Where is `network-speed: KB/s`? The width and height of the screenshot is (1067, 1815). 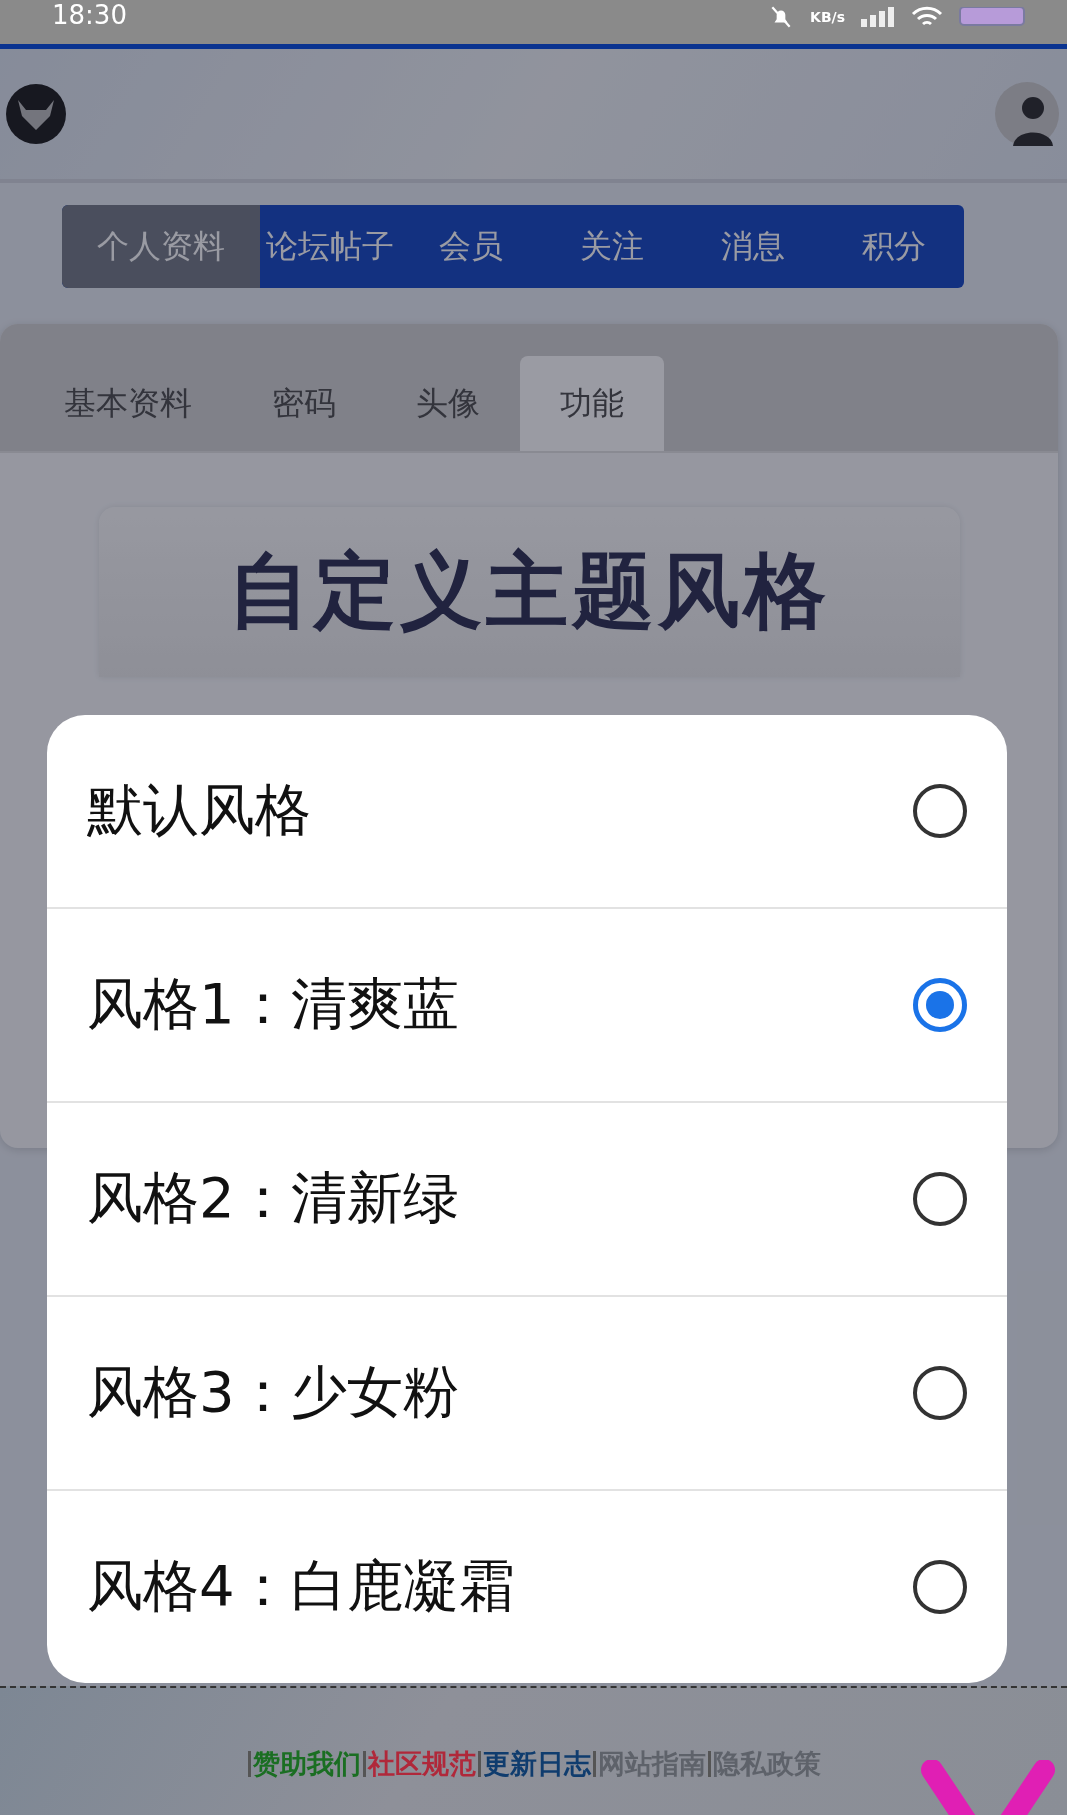 network-speed: KB/s is located at coordinates (827, 17).